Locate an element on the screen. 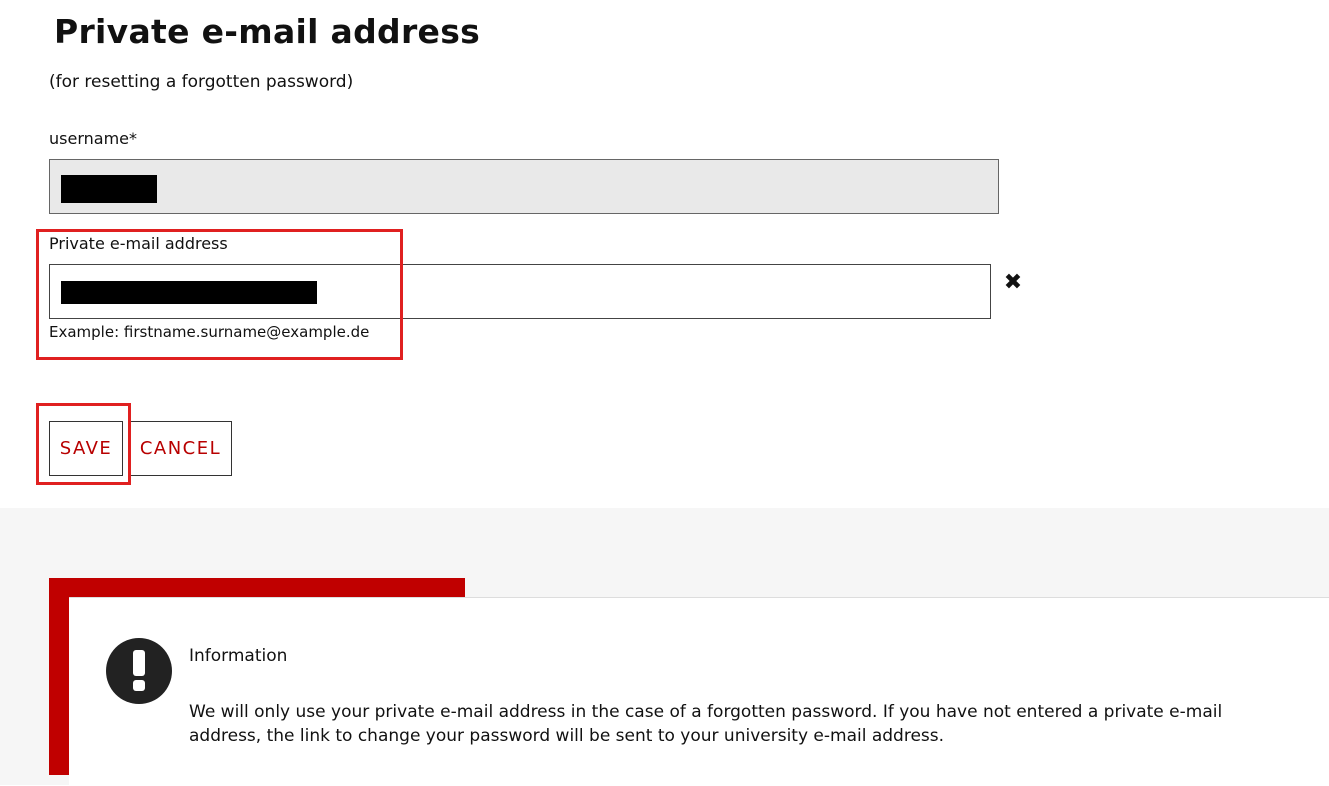  username-field is located at coordinates (524, 186).